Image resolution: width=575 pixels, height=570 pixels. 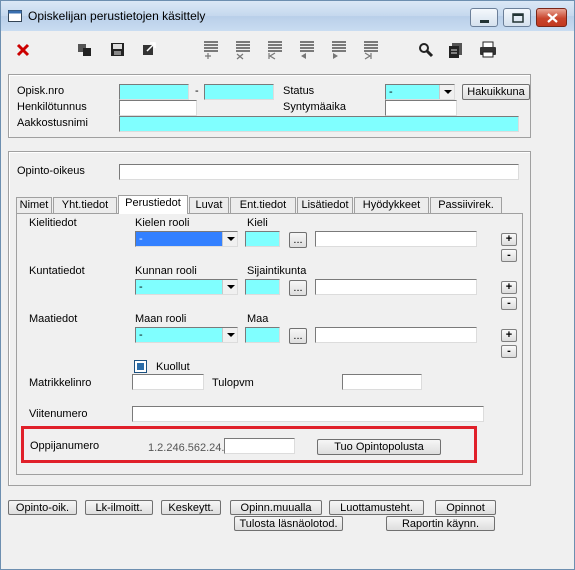 What do you see at coordinates (158, 108) in the screenshot?
I see `henkilotunnus-field` at bounding box center [158, 108].